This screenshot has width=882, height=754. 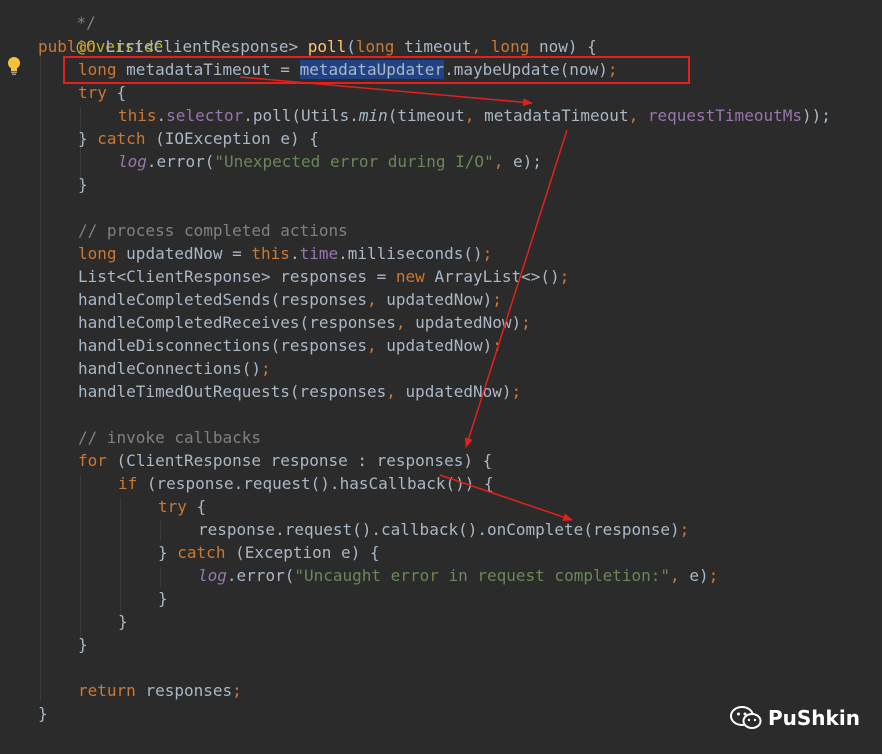 What do you see at coordinates (814, 718) in the screenshot?
I see `watermark-text: PuShkin` at bounding box center [814, 718].